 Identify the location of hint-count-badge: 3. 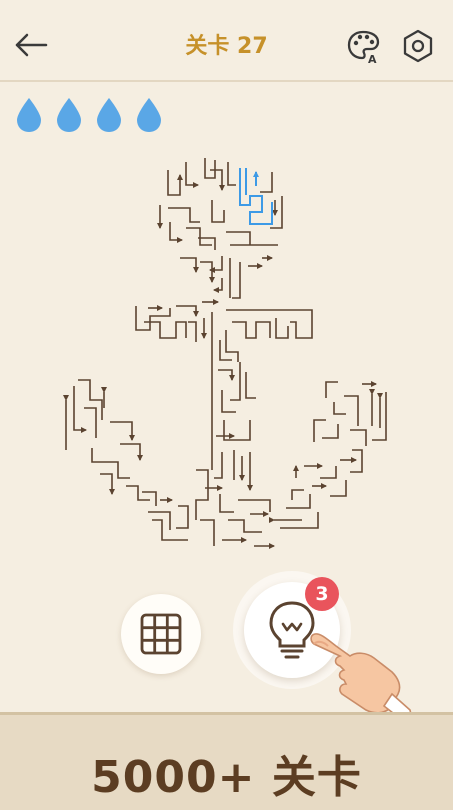
(322, 594).